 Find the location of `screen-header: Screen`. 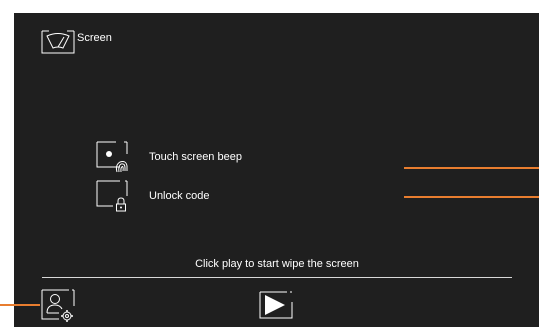

screen-header: Screen is located at coordinates (76, 41).